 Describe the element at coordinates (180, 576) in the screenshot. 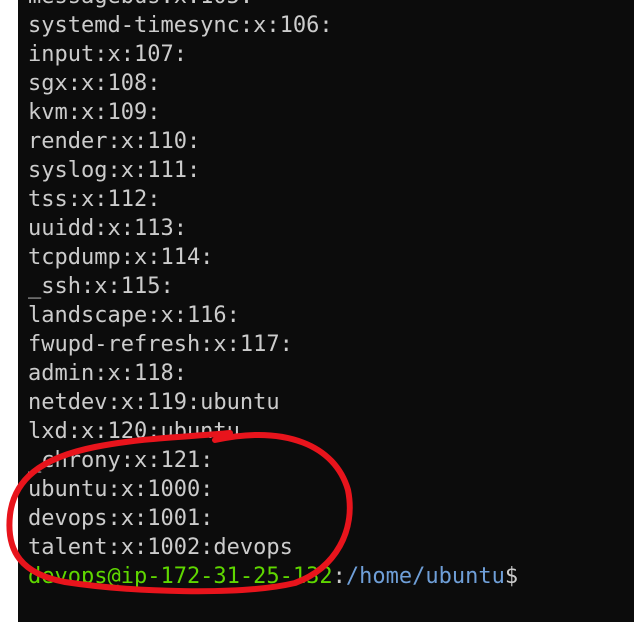

I see `prompt-user-host: devops@ip-172-31-25-132` at that location.